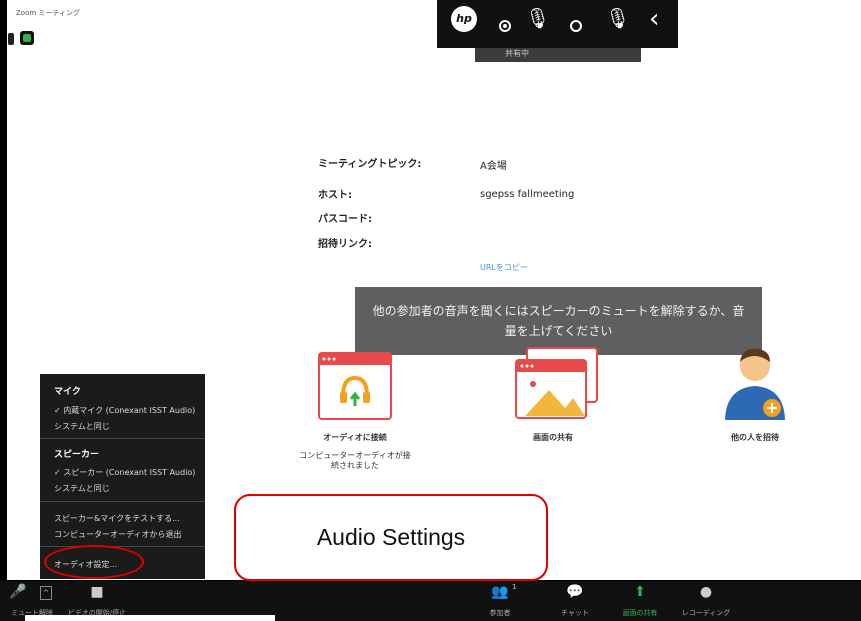 The height and width of the screenshot is (621, 861). I want to click on share-screen-button: ⬆ 画面の共有, so click(640, 601).